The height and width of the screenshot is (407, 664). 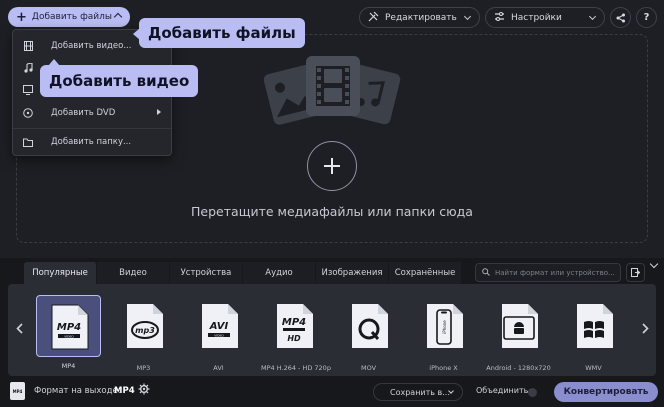 I want to click on chevron-left-icon, so click(x=19, y=328).